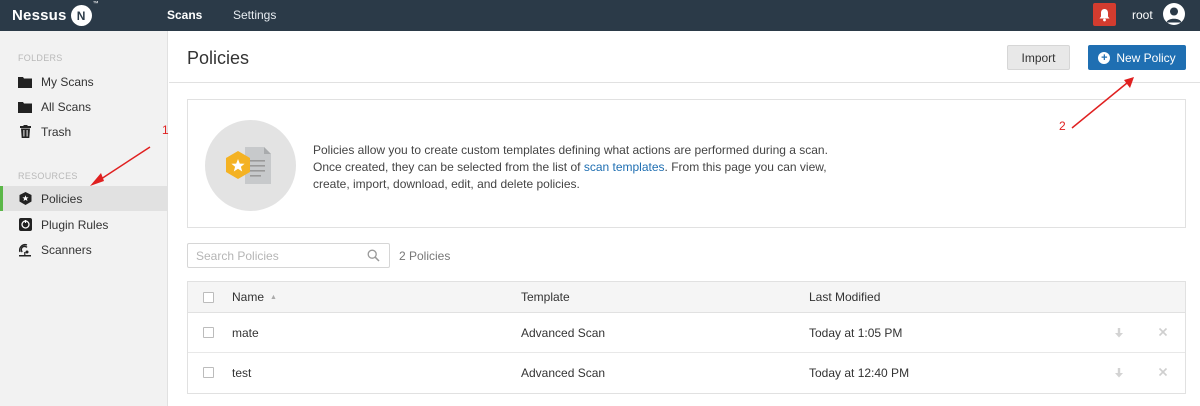 This screenshot has width=1200, height=406. I want to click on sidebar-item-label: Plugin Rules, so click(75, 224).